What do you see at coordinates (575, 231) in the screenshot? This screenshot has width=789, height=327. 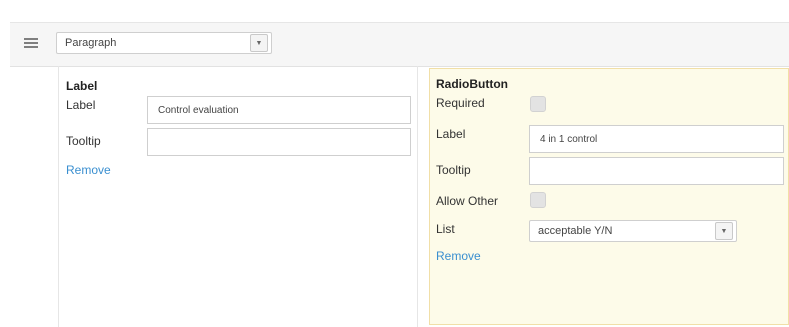 I see `list-select-value: acceptable Y/N` at bounding box center [575, 231].